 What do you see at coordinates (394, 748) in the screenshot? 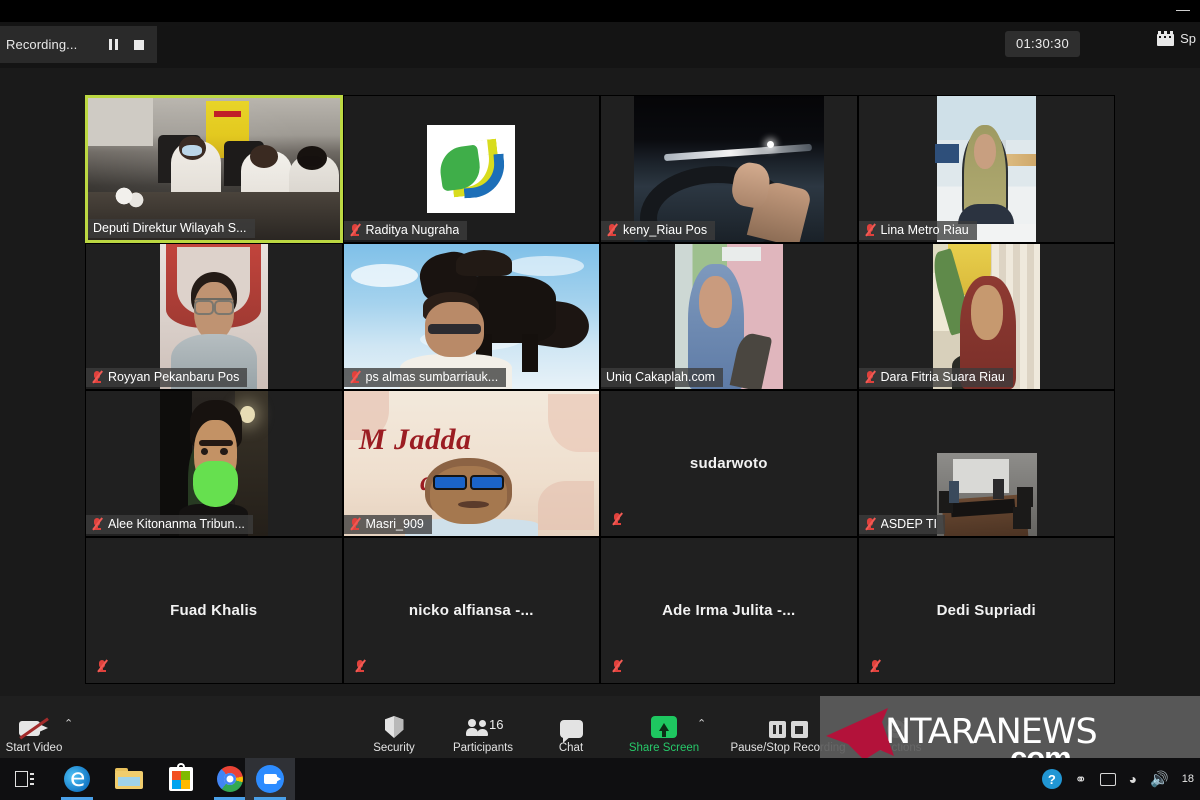
I see `security-label: Security` at bounding box center [394, 748].